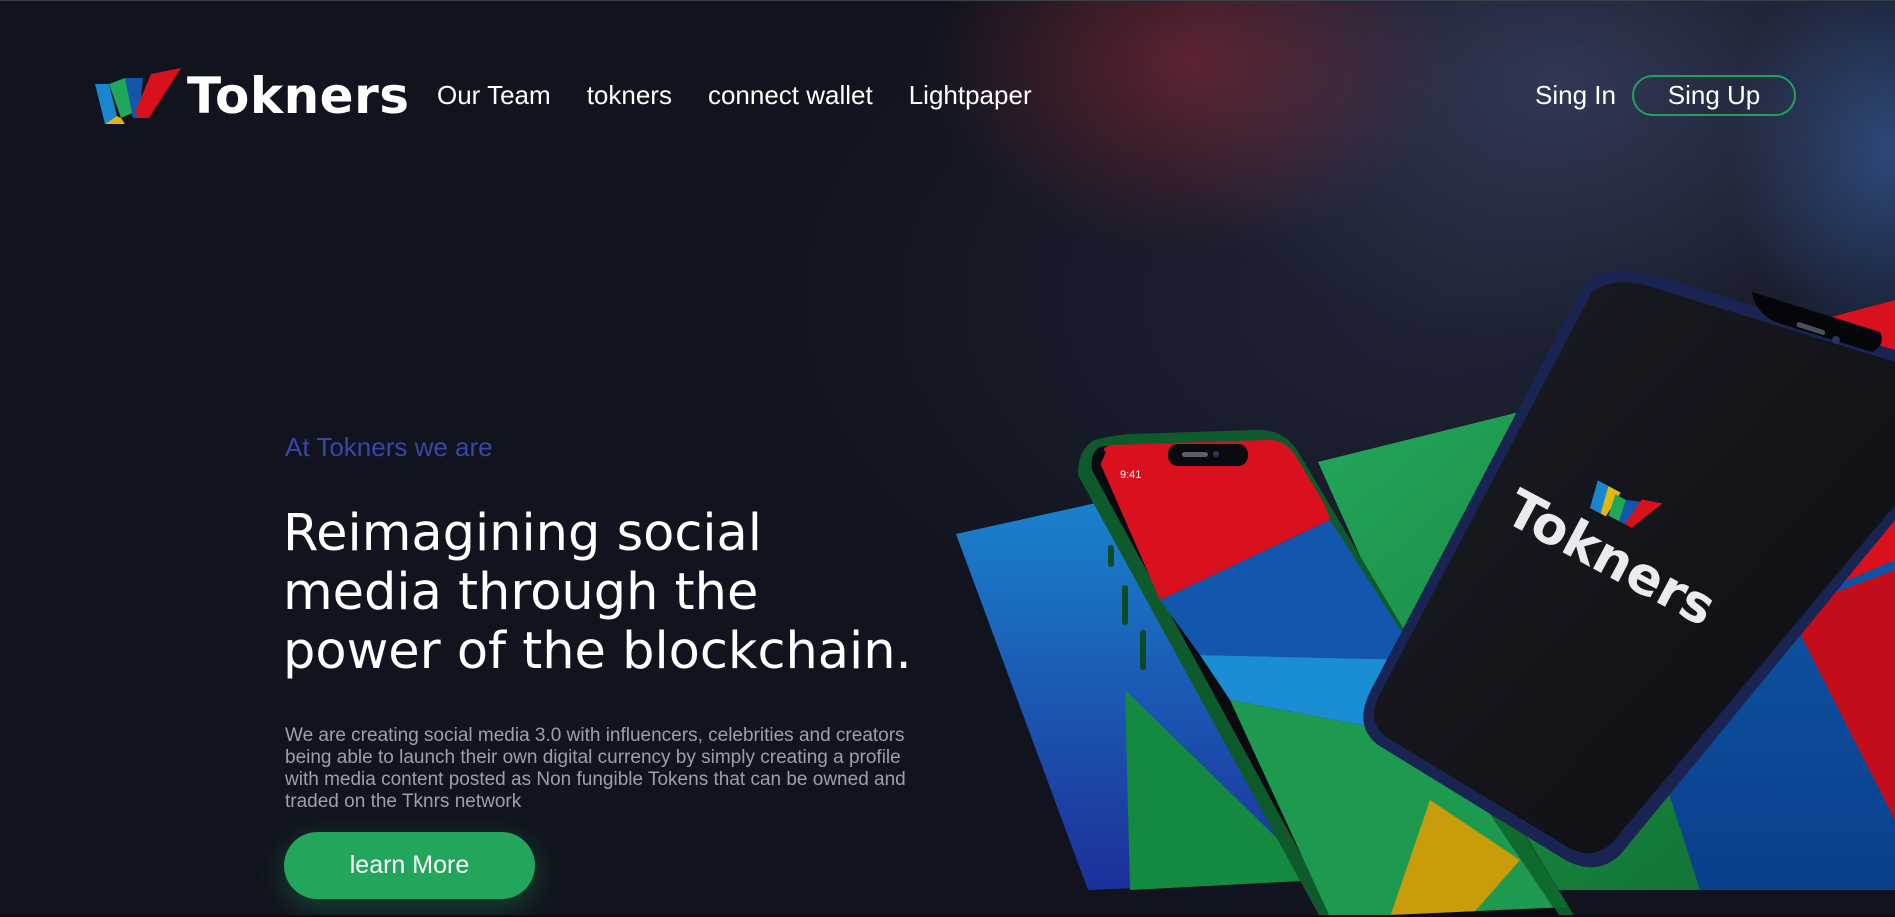 Image resolution: width=1895 pixels, height=917 pixels. Describe the element at coordinates (947, 0) in the screenshot. I see `top-border` at that location.